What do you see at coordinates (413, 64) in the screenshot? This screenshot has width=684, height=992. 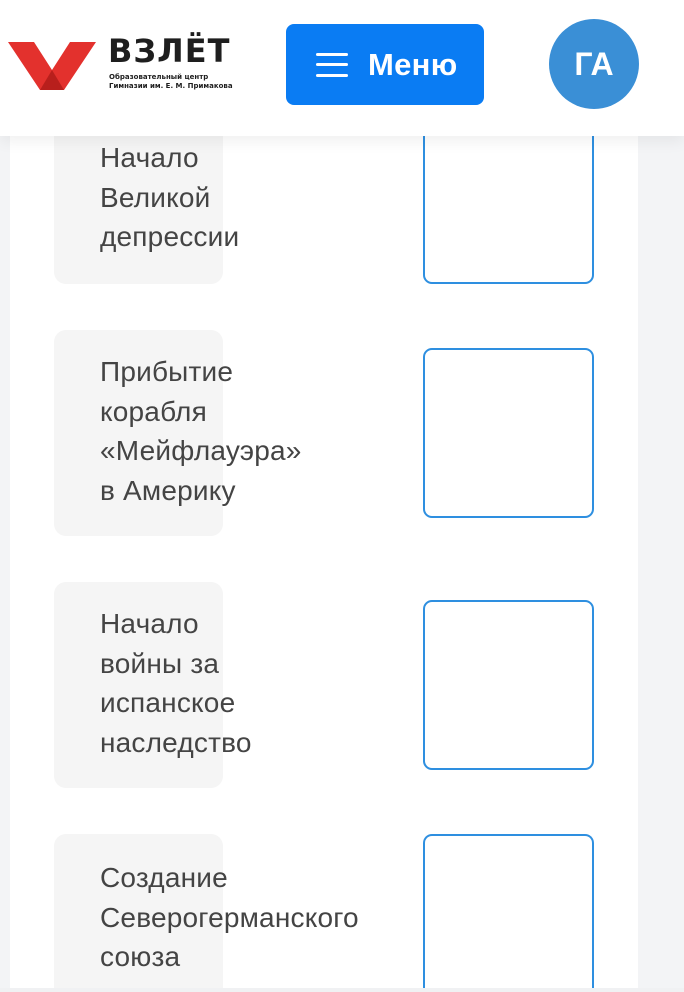 I see `menu-button-label: Меню` at bounding box center [413, 64].